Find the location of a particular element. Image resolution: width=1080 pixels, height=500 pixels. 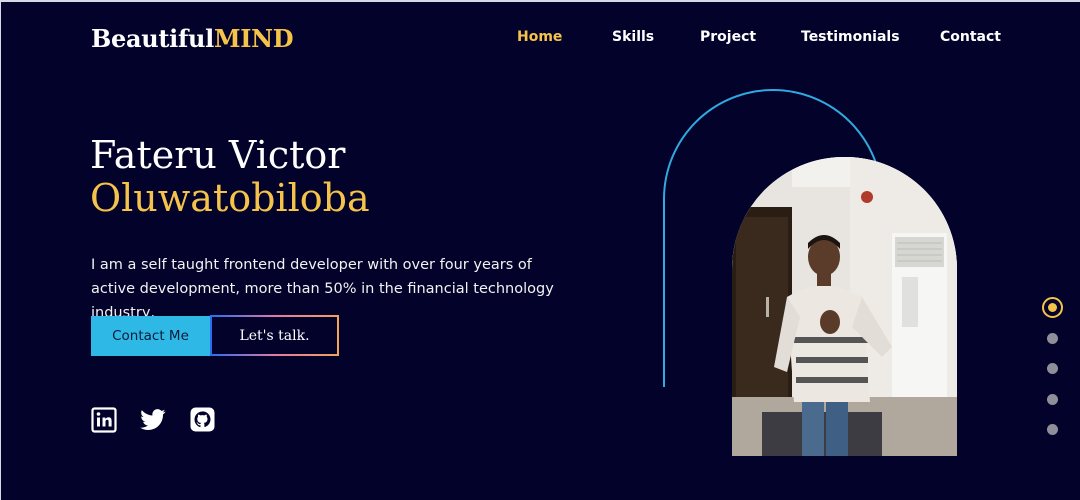

profile-photo is located at coordinates (844, 306).